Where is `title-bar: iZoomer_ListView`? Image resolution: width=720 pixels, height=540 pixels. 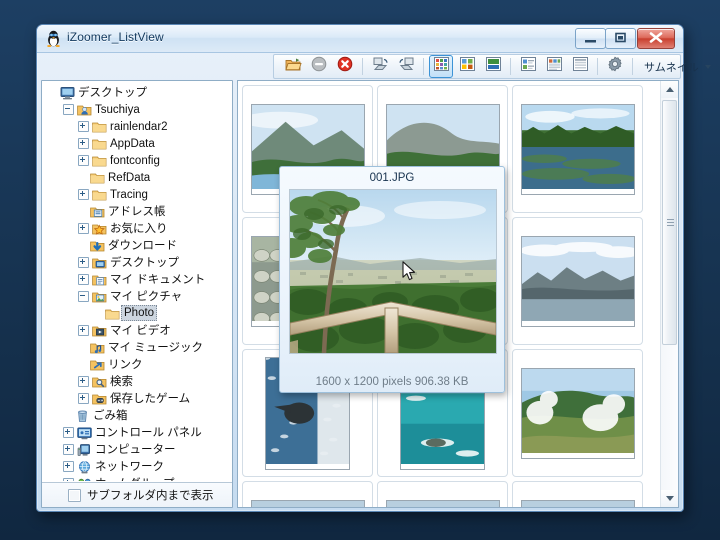 title-bar: iZoomer_ListView is located at coordinates (360, 39).